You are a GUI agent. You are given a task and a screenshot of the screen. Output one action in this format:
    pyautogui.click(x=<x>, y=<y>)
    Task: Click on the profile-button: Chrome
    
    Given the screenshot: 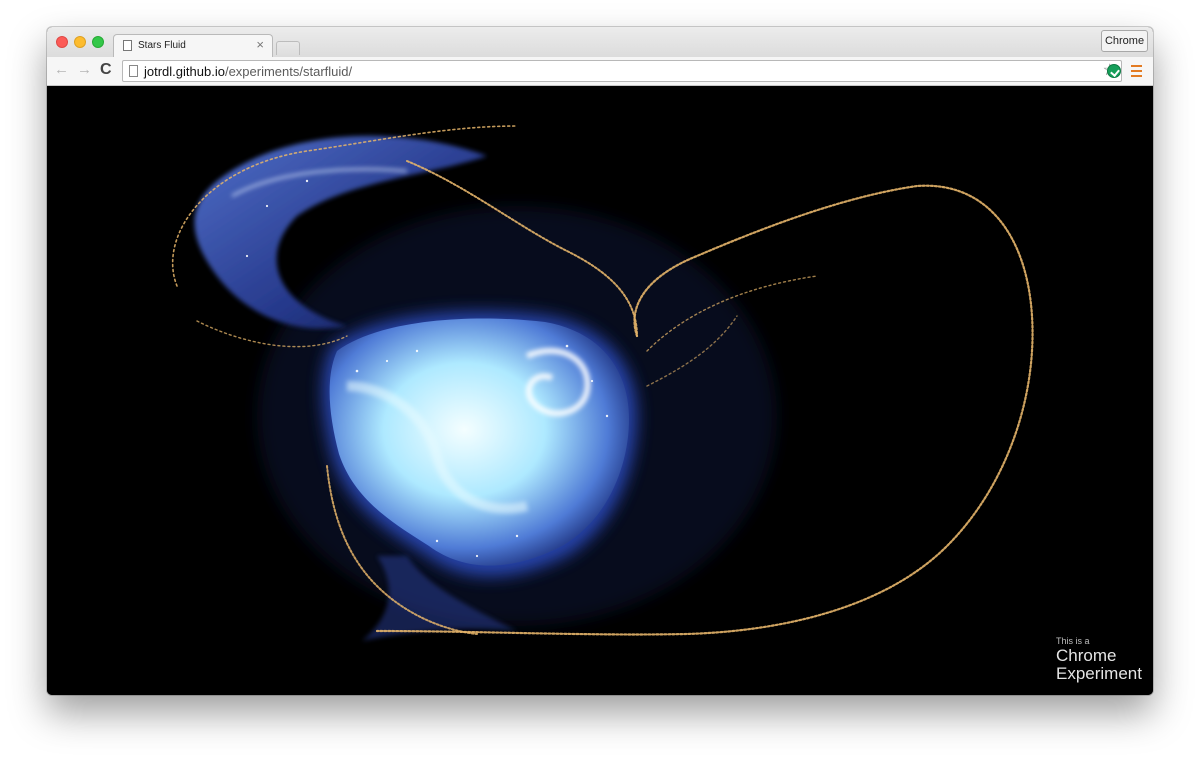 What is the action you would take?
    pyautogui.click(x=1124, y=41)
    